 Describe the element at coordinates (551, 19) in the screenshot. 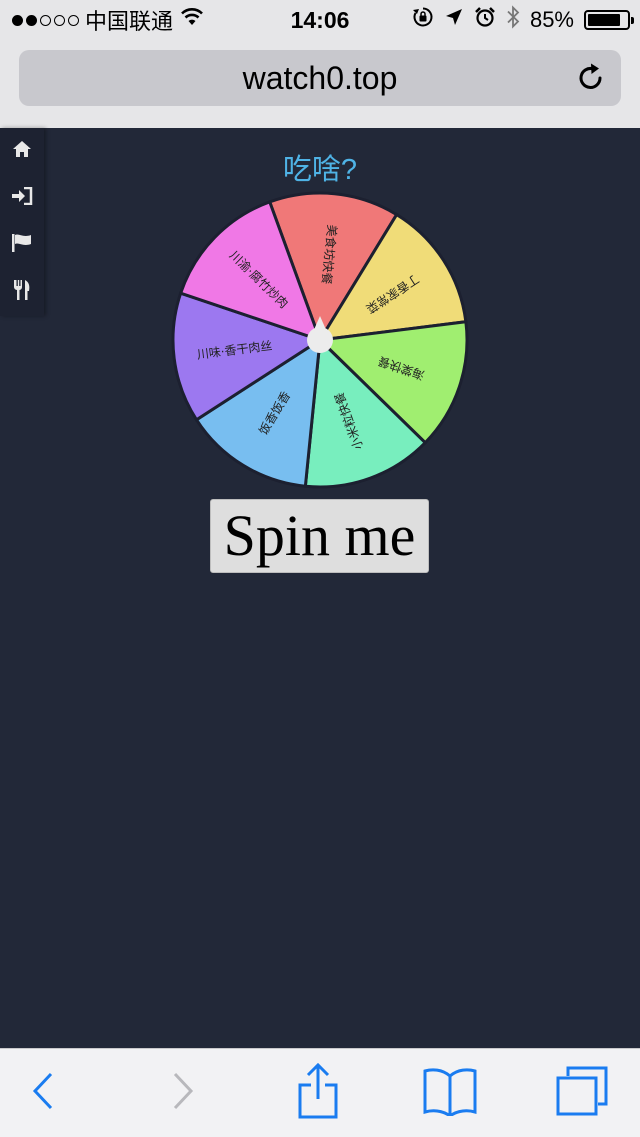

I see `battery-percent: 85%` at that location.